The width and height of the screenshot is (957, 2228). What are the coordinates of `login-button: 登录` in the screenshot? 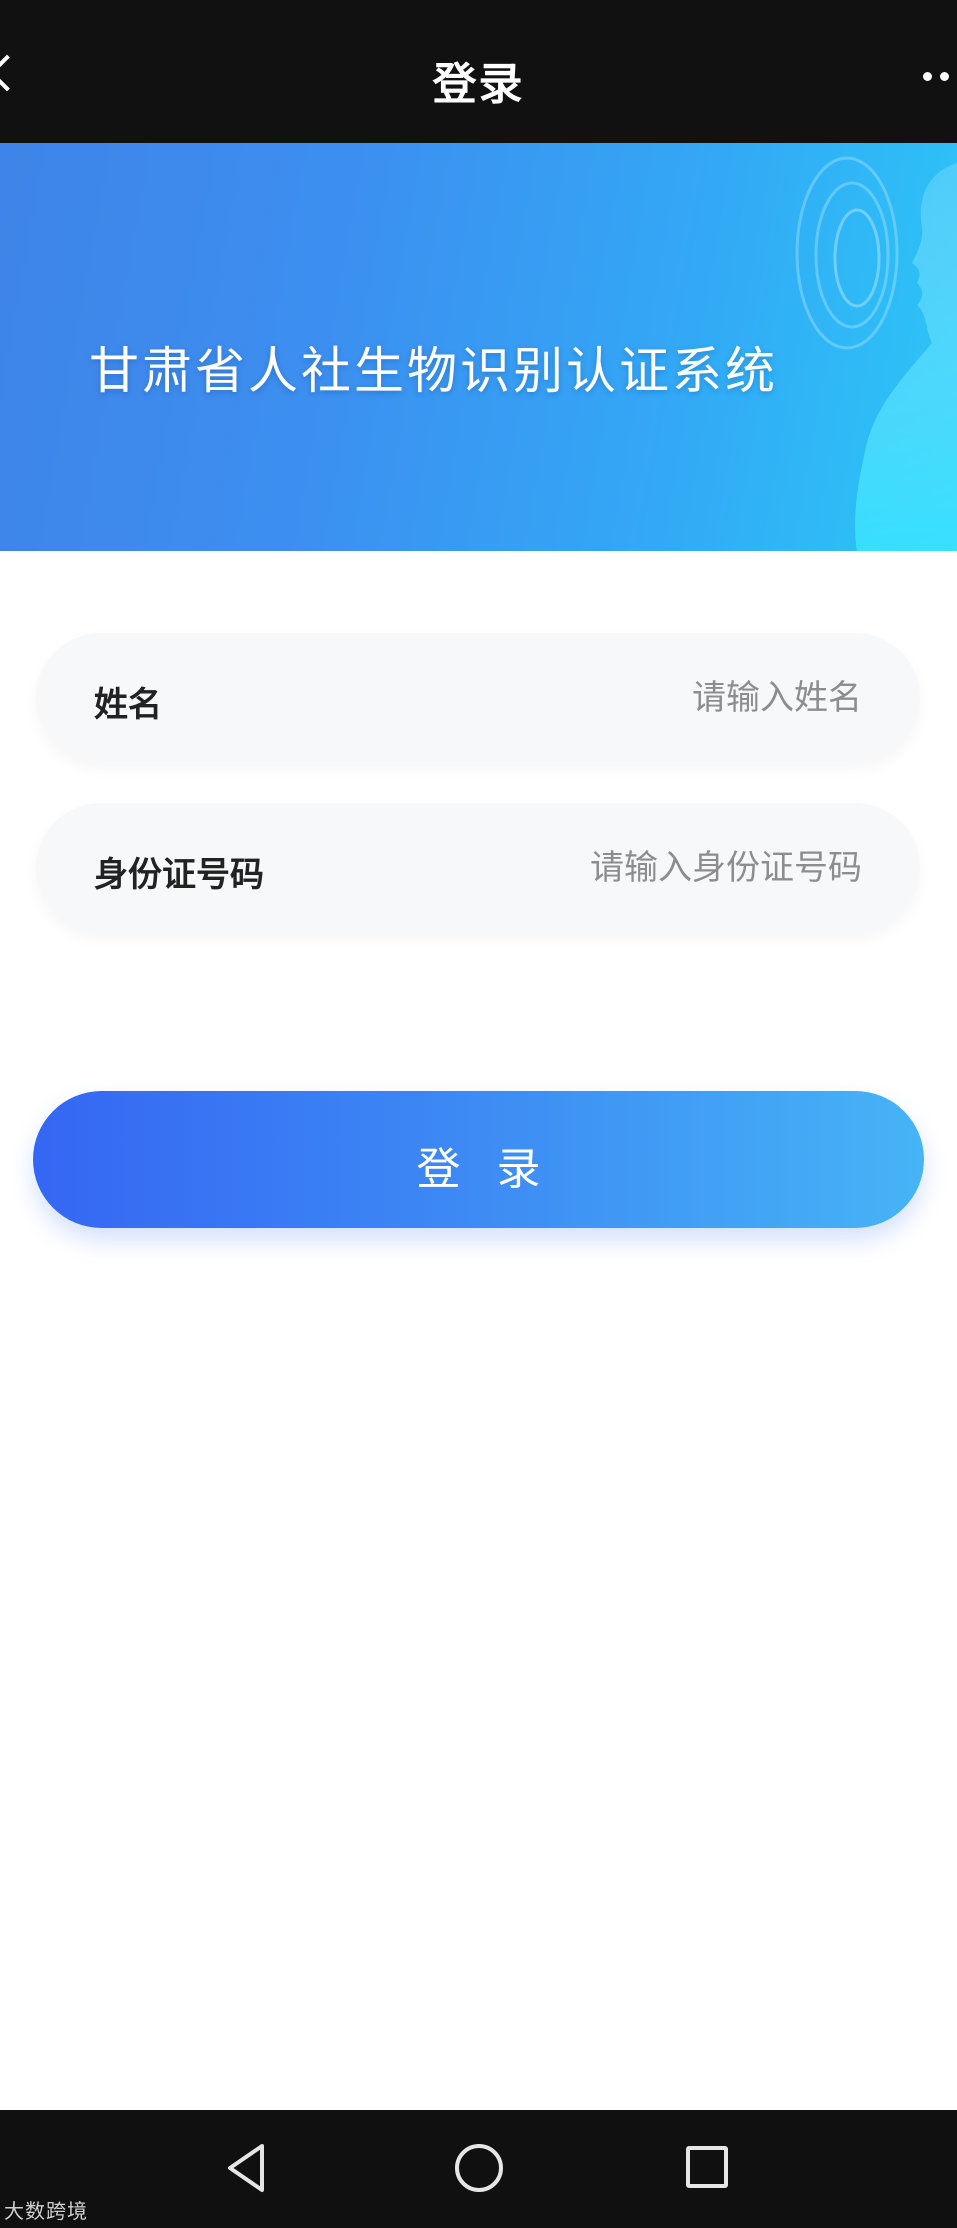 It's located at (478, 1159).